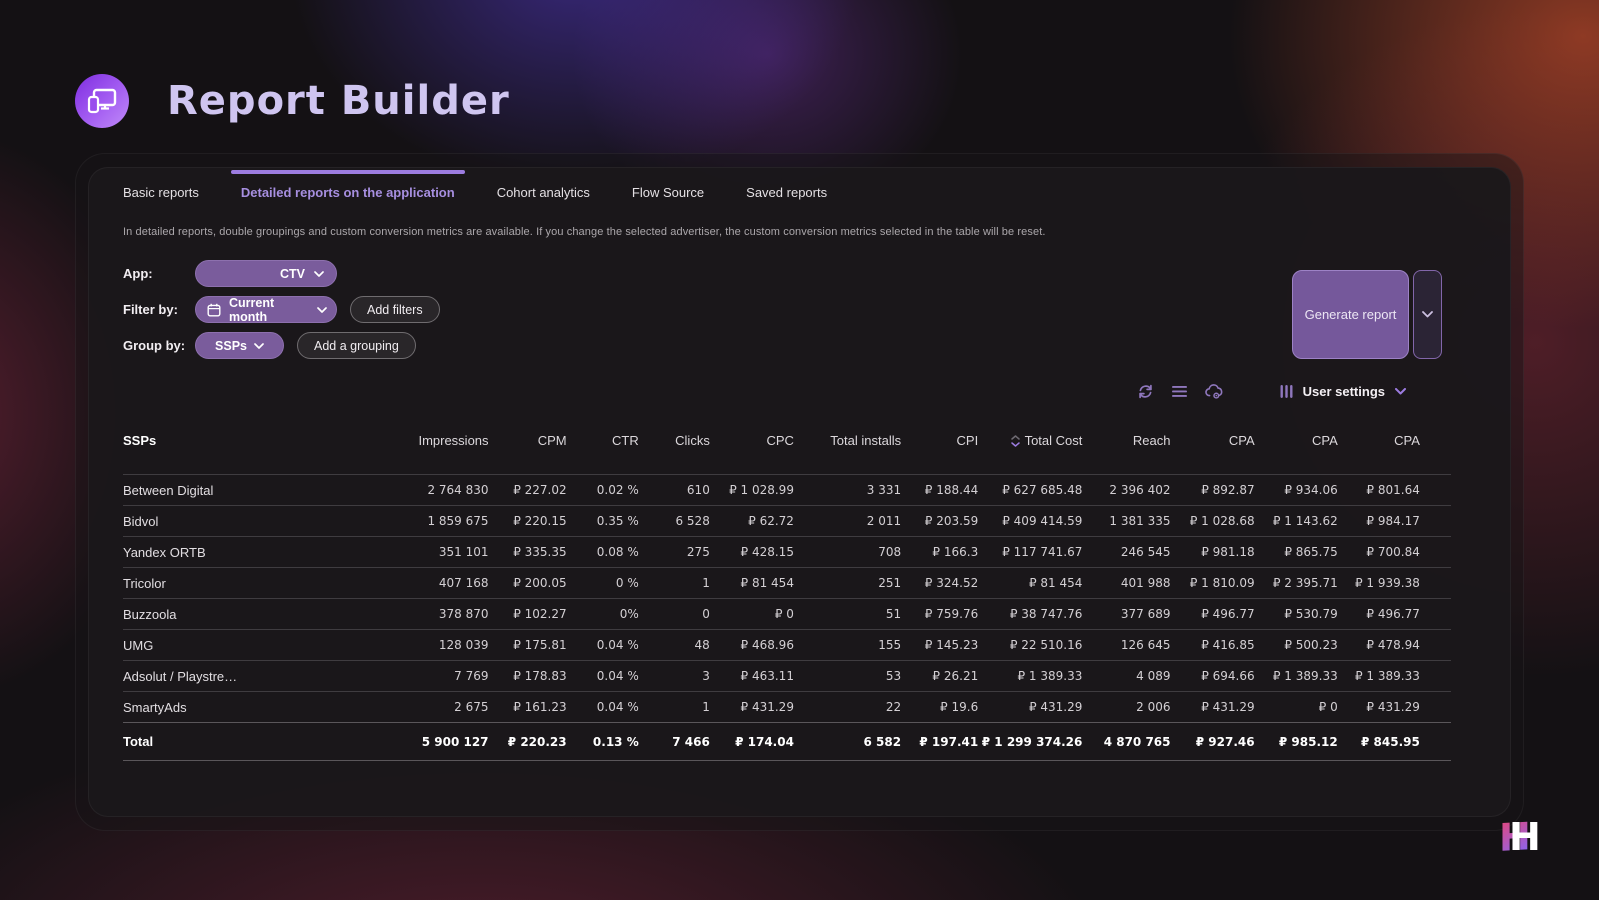 The width and height of the screenshot is (1599, 900). Describe the element at coordinates (786, 192) in the screenshot. I see `tab-saved-reports: Saved reports` at that location.